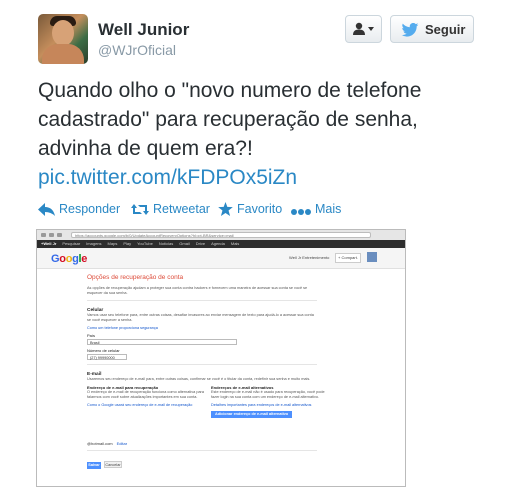 The height and width of the screenshot is (495, 508). Describe the element at coordinates (167, 177) in the screenshot. I see `tweet-link: pic.twitter.com/kFDPOx5iZn` at that location.